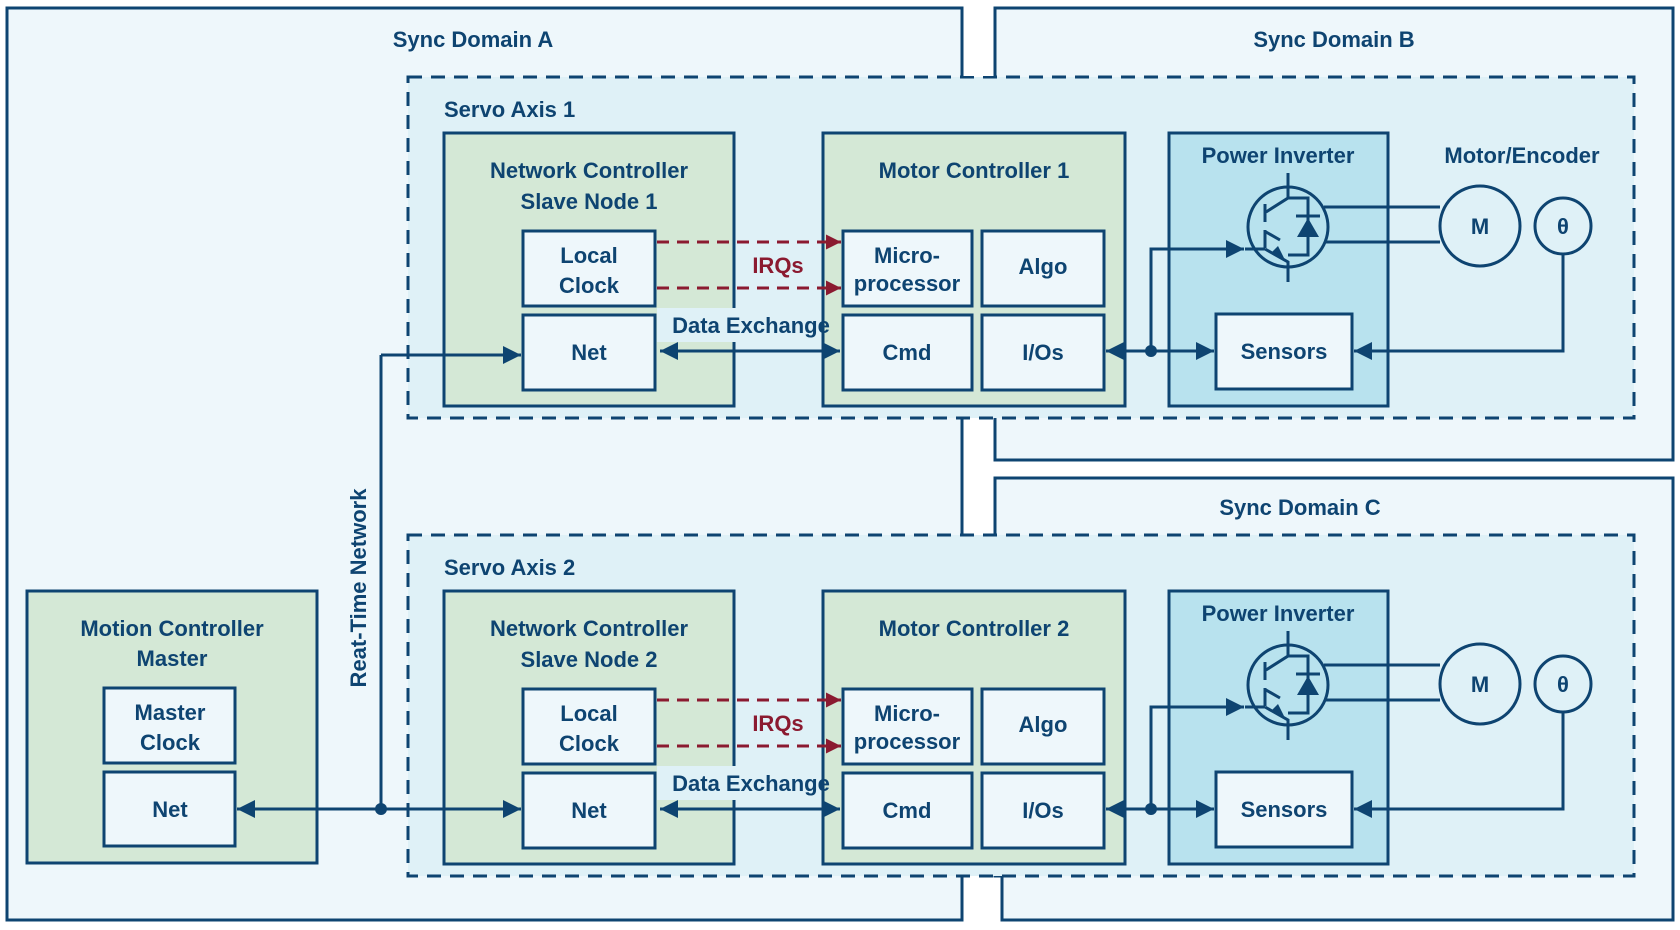 The width and height of the screenshot is (1680, 930). Describe the element at coordinates (358, 588) in the screenshot. I see `network-label: Reat-Time Network` at that location.